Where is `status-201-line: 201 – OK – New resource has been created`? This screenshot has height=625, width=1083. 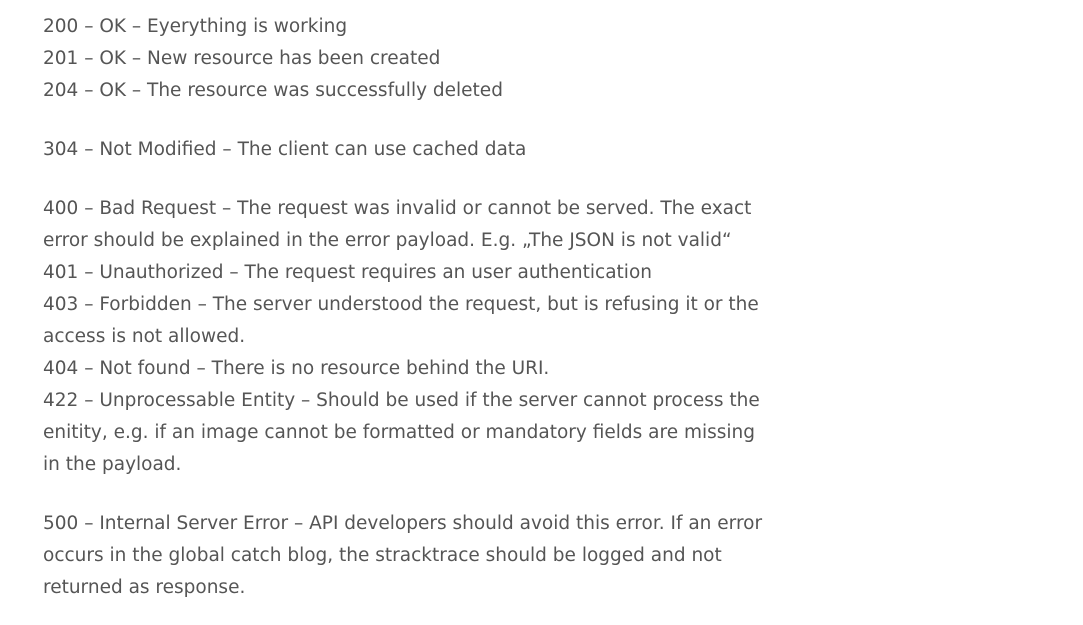
status-201-line: 201 – OK – New resource has been created is located at coordinates (242, 58).